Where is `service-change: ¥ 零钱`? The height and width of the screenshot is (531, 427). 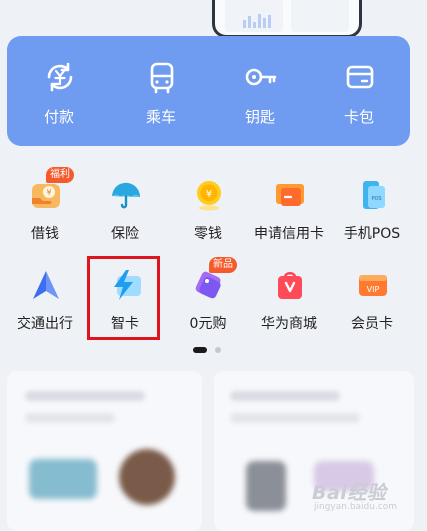
service-change: ¥ 零钱 is located at coordinates (208, 213).